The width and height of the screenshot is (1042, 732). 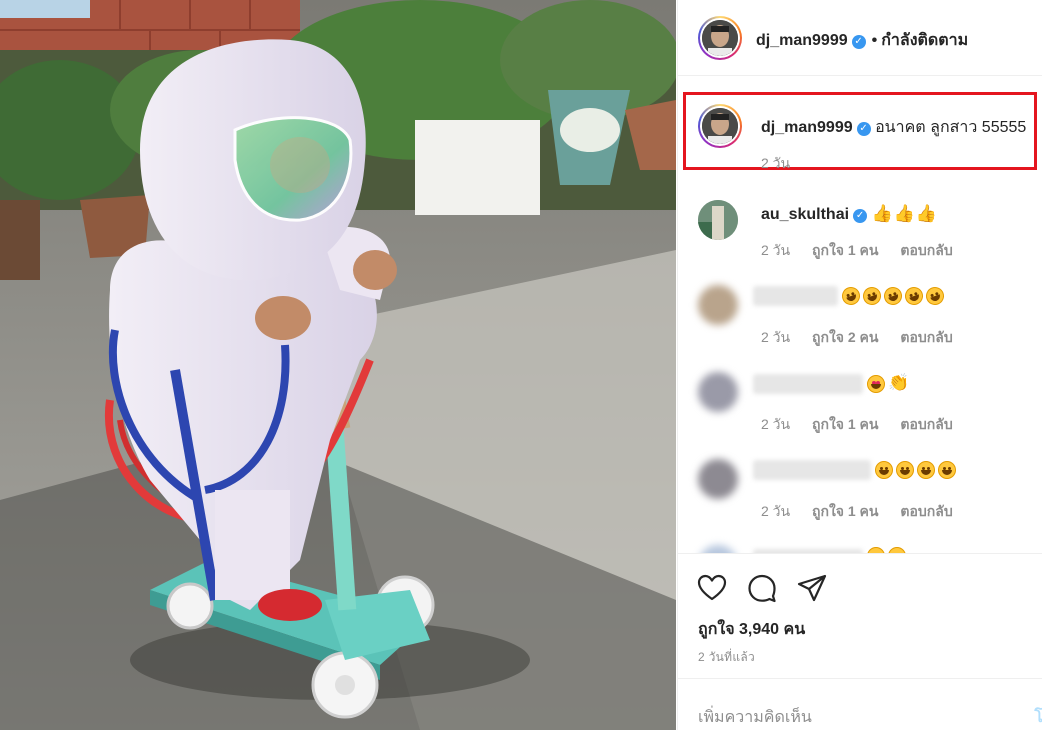 What do you see at coordinates (775, 163) in the screenshot?
I see `caption-time: 2 วัน` at bounding box center [775, 163].